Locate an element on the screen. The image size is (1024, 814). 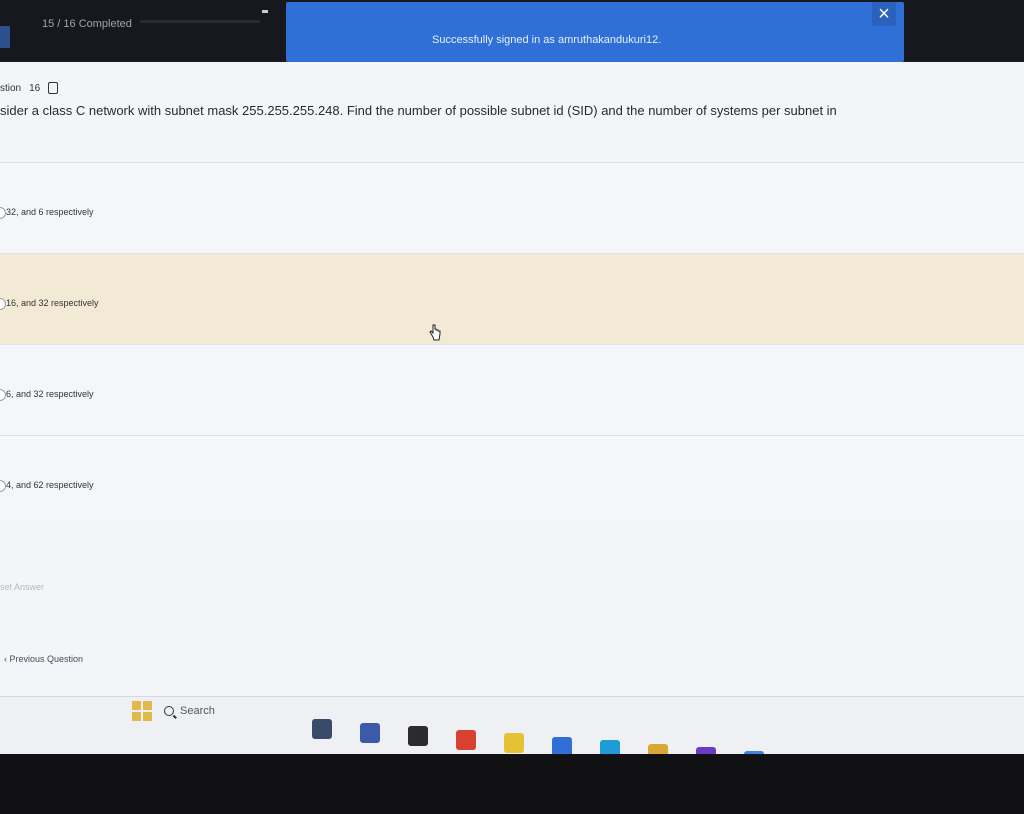
search-label: Search is located at coordinates (197, 711).